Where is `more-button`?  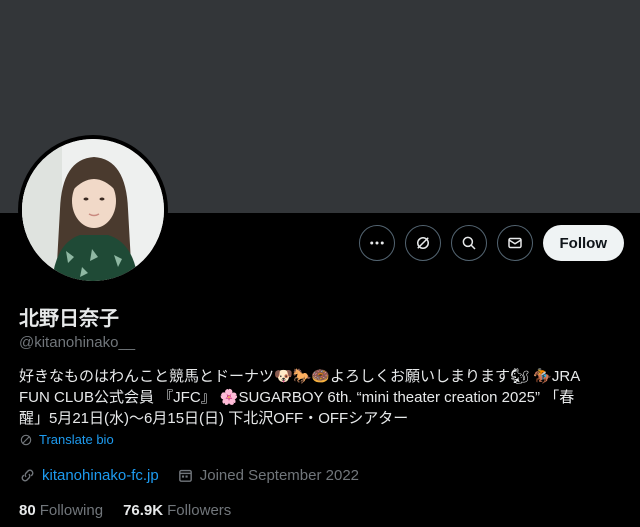
more-button is located at coordinates (376, 243).